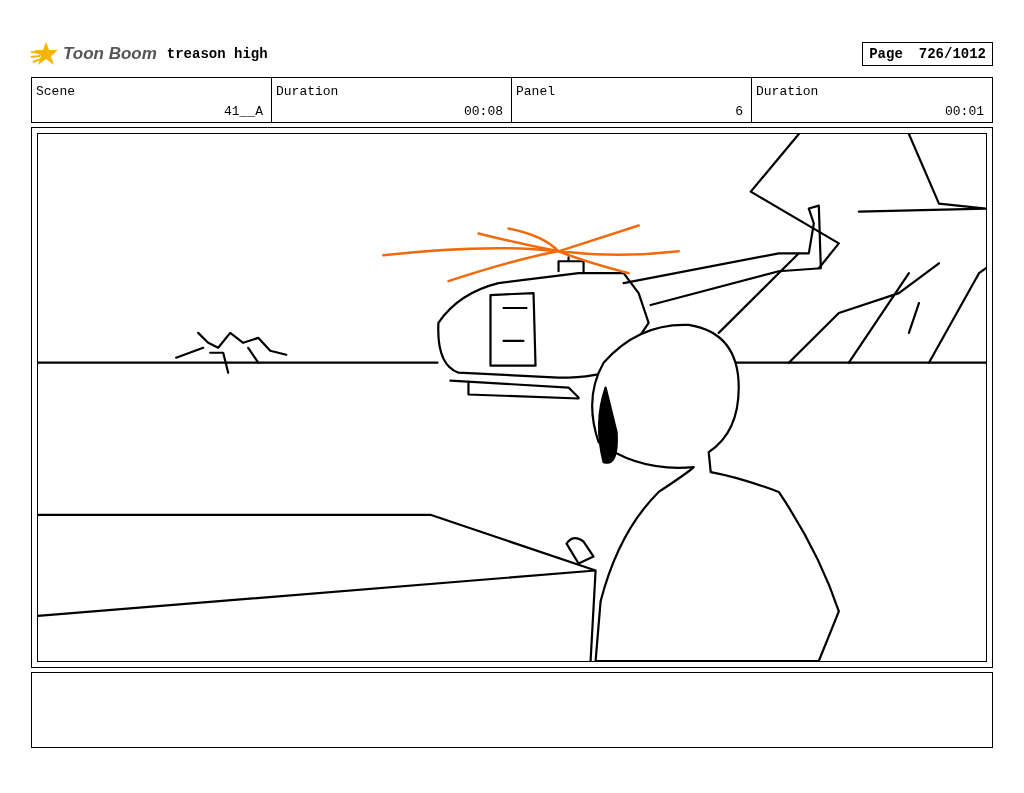 The height and width of the screenshot is (793, 1024). Describe the element at coordinates (535, 92) in the screenshot. I see `info-label: Panel` at that location.